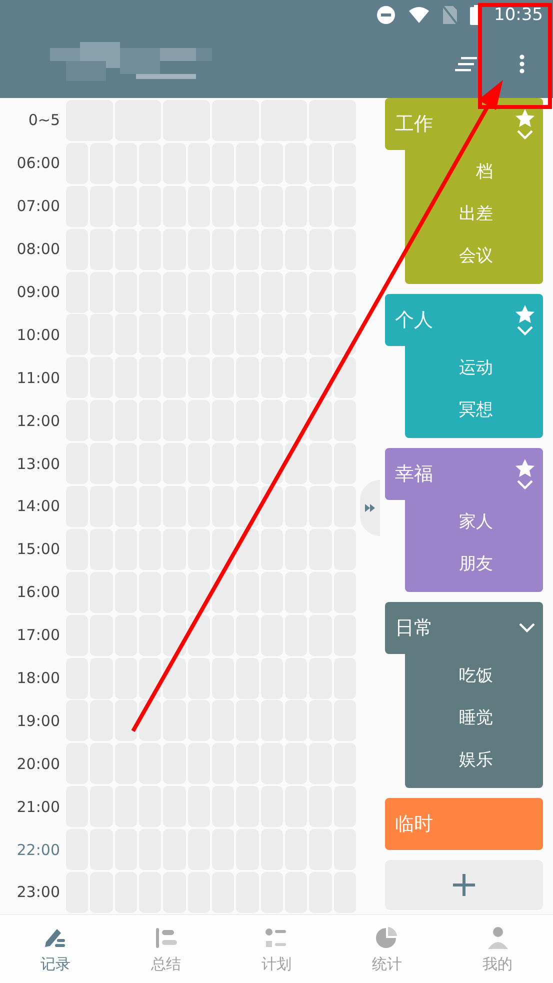  Describe the element at coordinates (38, 335) in the screenshot. I see `hour-label: 10:00` at that location.